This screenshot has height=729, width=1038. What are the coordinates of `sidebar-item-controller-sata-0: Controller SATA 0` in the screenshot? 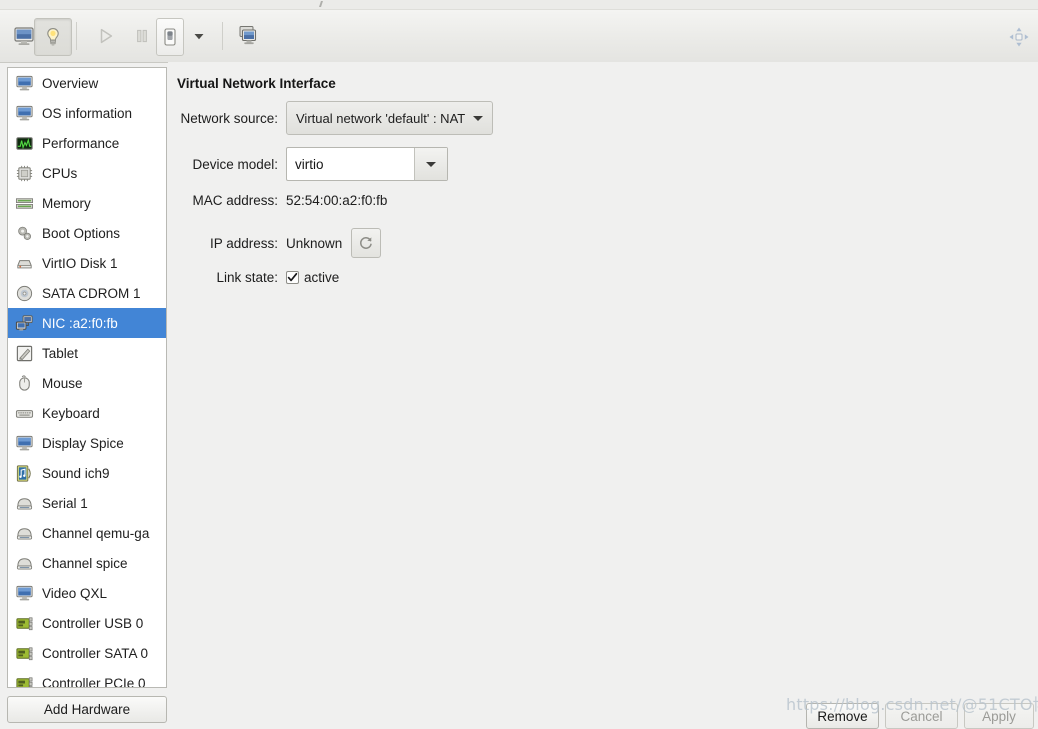 It's located at (87, 653).